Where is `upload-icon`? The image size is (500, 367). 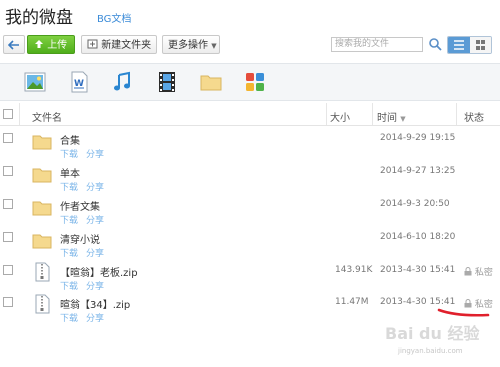
upload-icon is located at coordinates (39, 44).